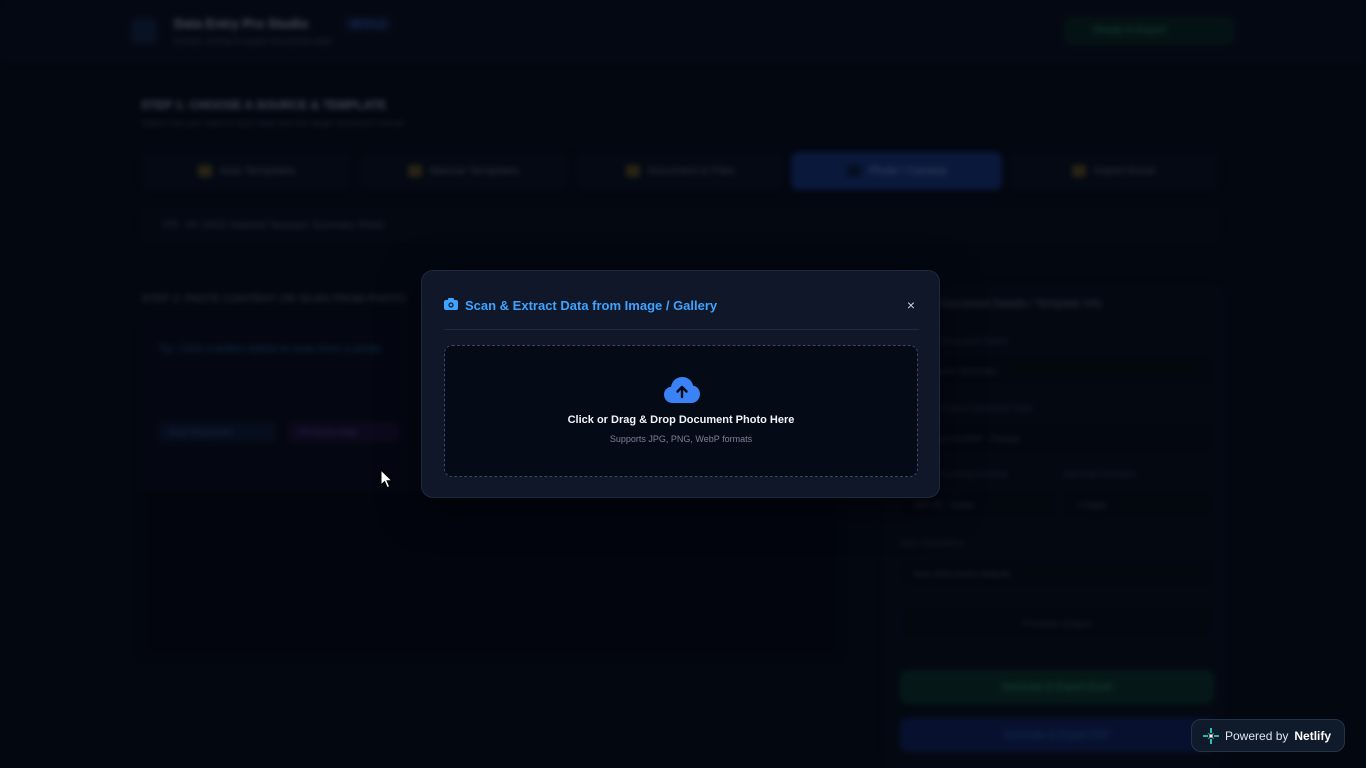  What do you see at coordinates (681, 439) in the screenshot?
I see `dropzone-subtitle: Supports JPG, PNG, WebP formats` at bounding box center [681, 439].